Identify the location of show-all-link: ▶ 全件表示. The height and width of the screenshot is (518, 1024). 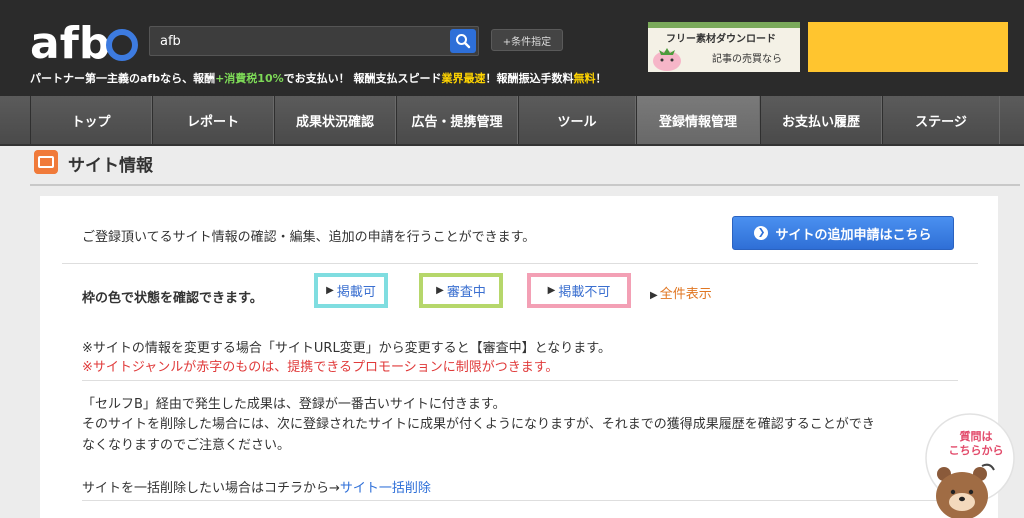
(681, 292).